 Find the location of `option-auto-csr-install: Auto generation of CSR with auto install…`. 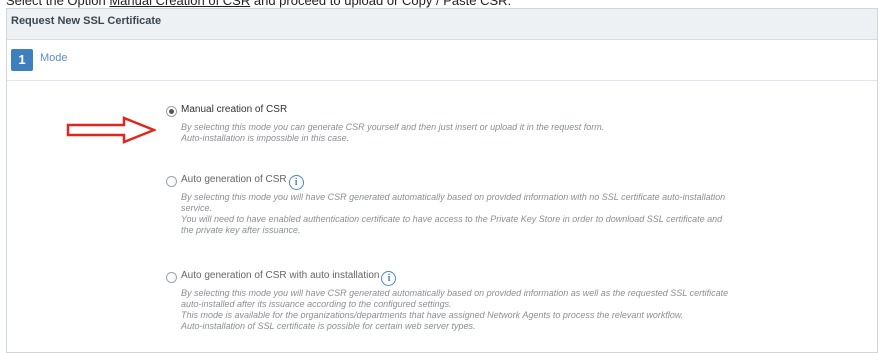

option-auto-csr-install: Auto generation of CSR with auto install… is located at coordinates (518, 301).